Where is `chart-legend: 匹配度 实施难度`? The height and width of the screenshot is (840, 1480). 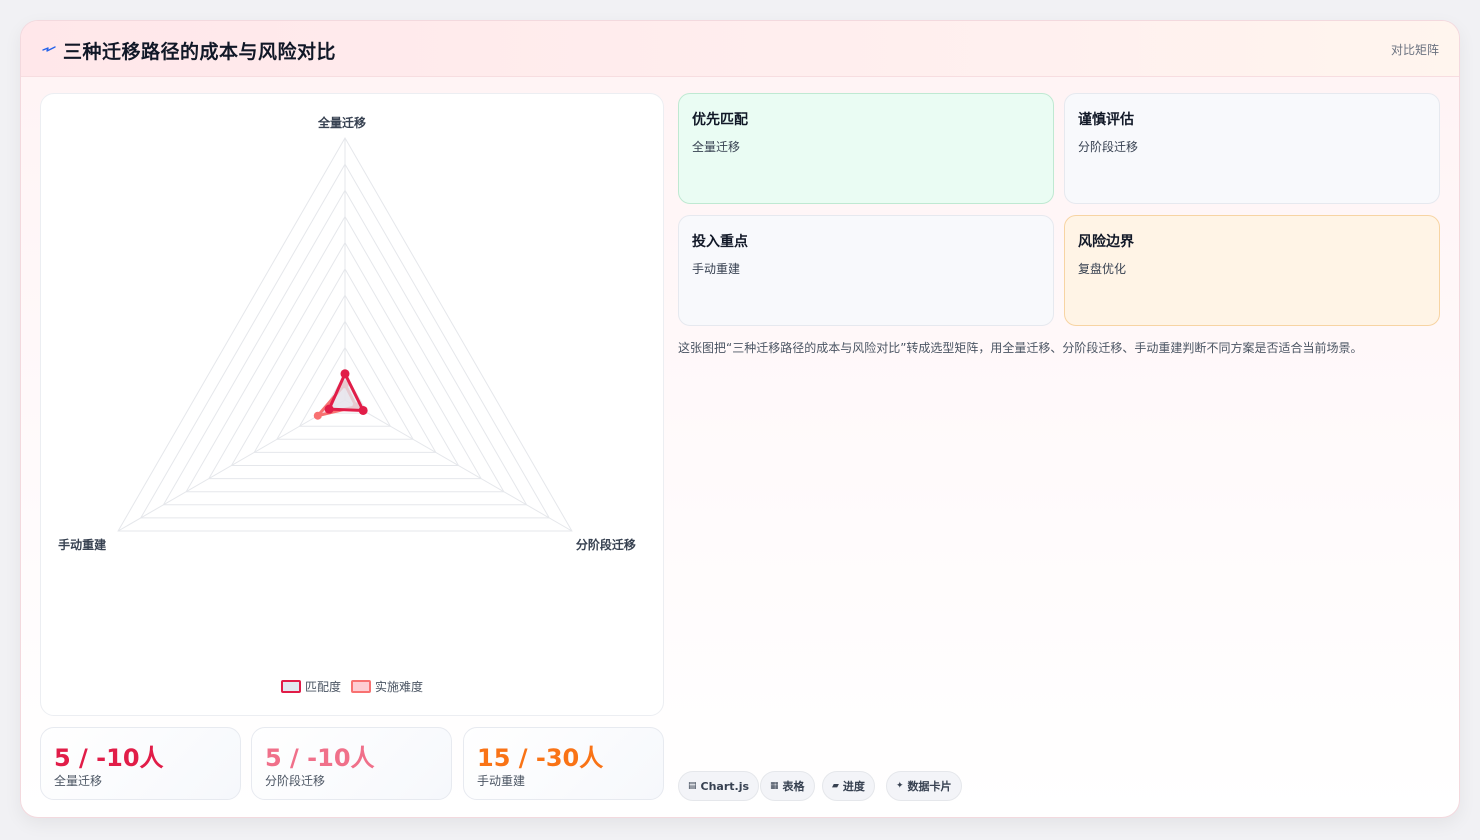 chart-legend: 匹配度 实施难度 is located at coordinates (352, 686).